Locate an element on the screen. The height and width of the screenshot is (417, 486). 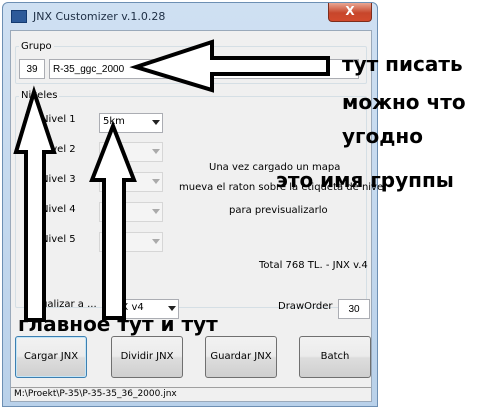
note-write-here: тут писать is located at coordinates (402, 64).